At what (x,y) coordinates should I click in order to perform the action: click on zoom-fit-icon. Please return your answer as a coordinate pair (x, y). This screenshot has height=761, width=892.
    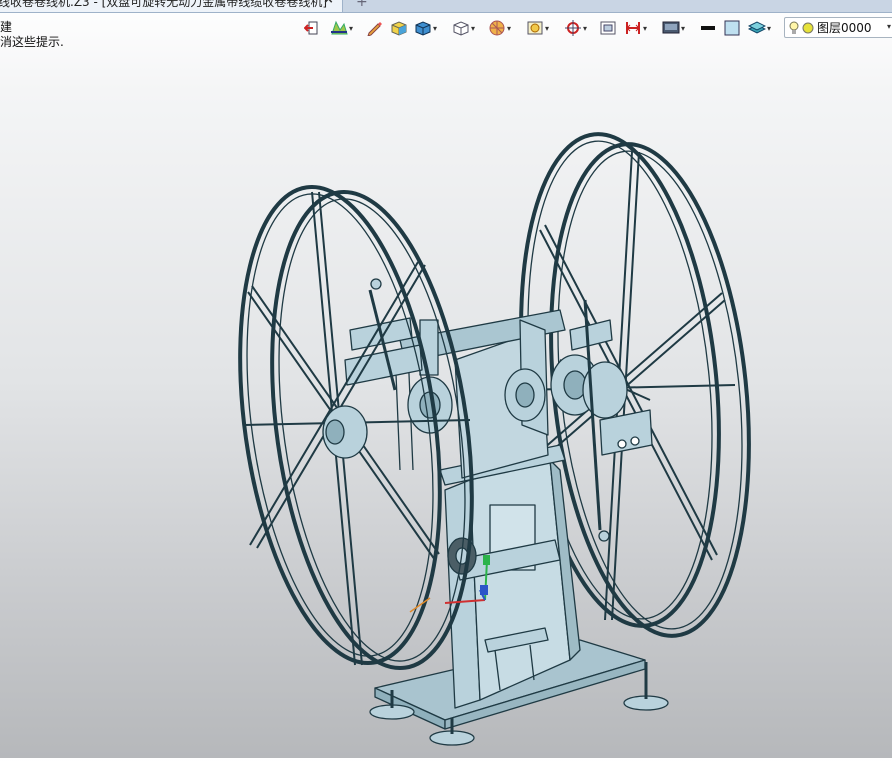
    Looking at the image, I should click on (608, 28).